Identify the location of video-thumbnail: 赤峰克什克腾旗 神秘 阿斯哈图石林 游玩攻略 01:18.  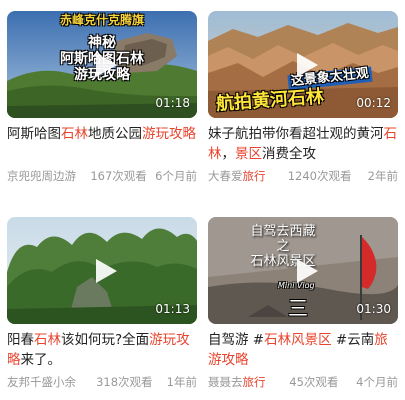
(102, 64).